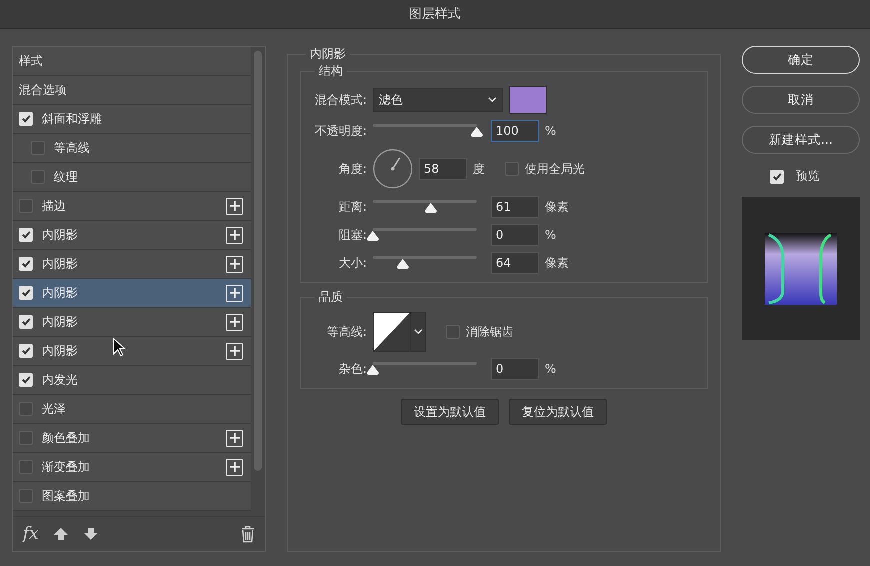 The height and width of the screenshot is (566, 870). I want to click on group-title: 品质, so click(331, 297).